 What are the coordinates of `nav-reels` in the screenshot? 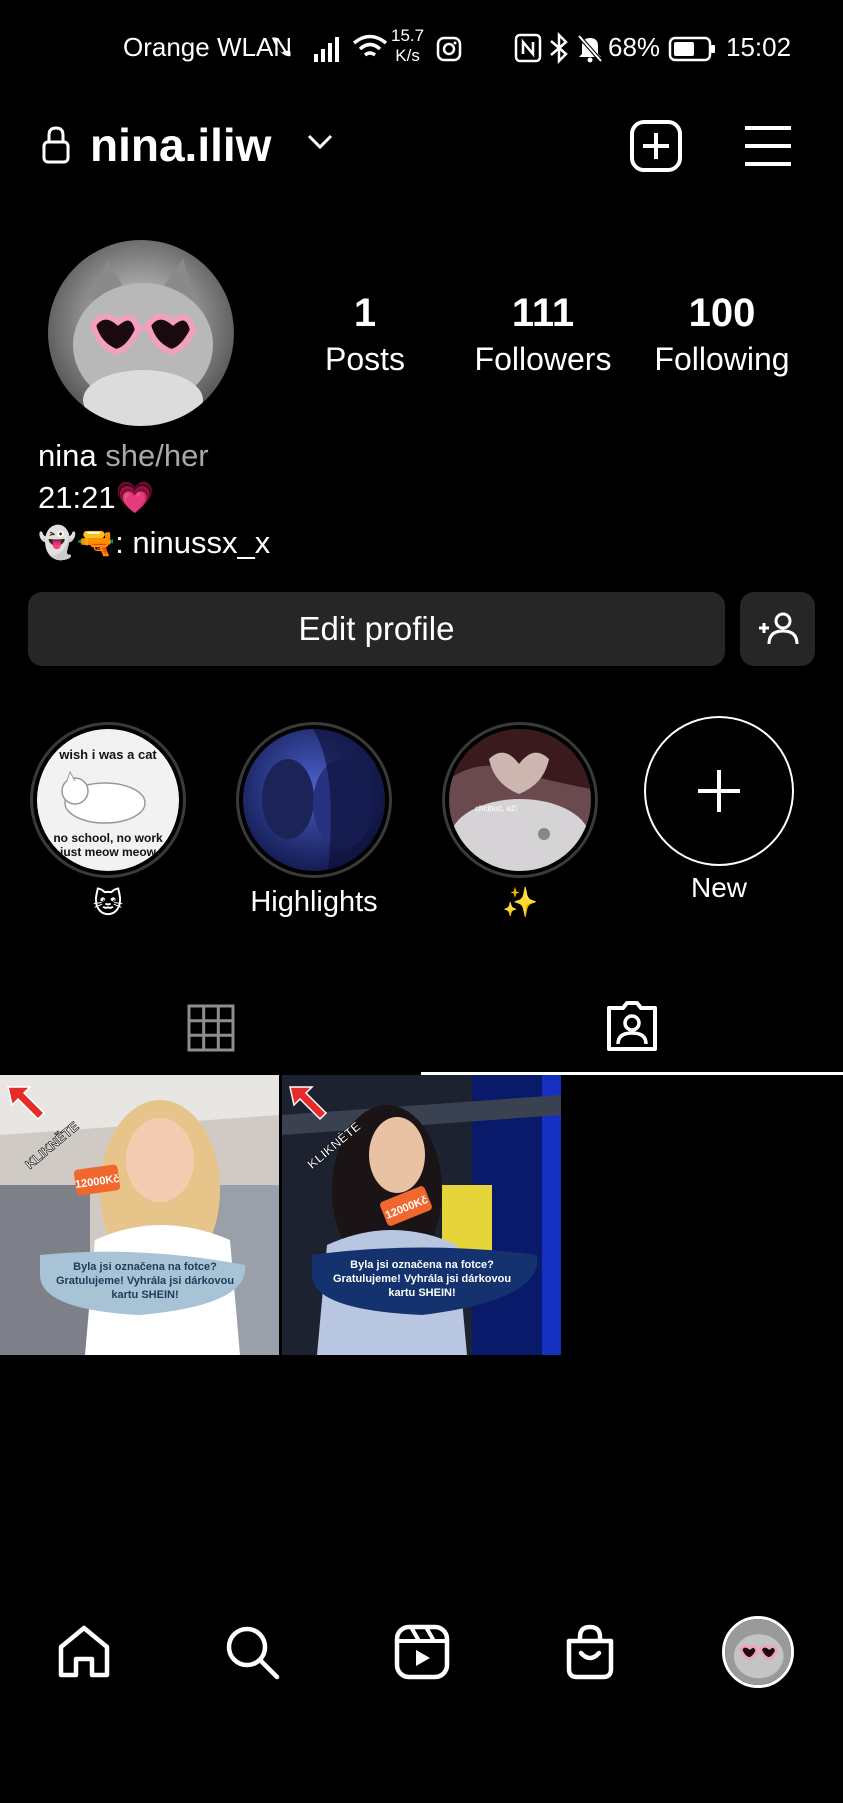 It's located at (422, 1652).